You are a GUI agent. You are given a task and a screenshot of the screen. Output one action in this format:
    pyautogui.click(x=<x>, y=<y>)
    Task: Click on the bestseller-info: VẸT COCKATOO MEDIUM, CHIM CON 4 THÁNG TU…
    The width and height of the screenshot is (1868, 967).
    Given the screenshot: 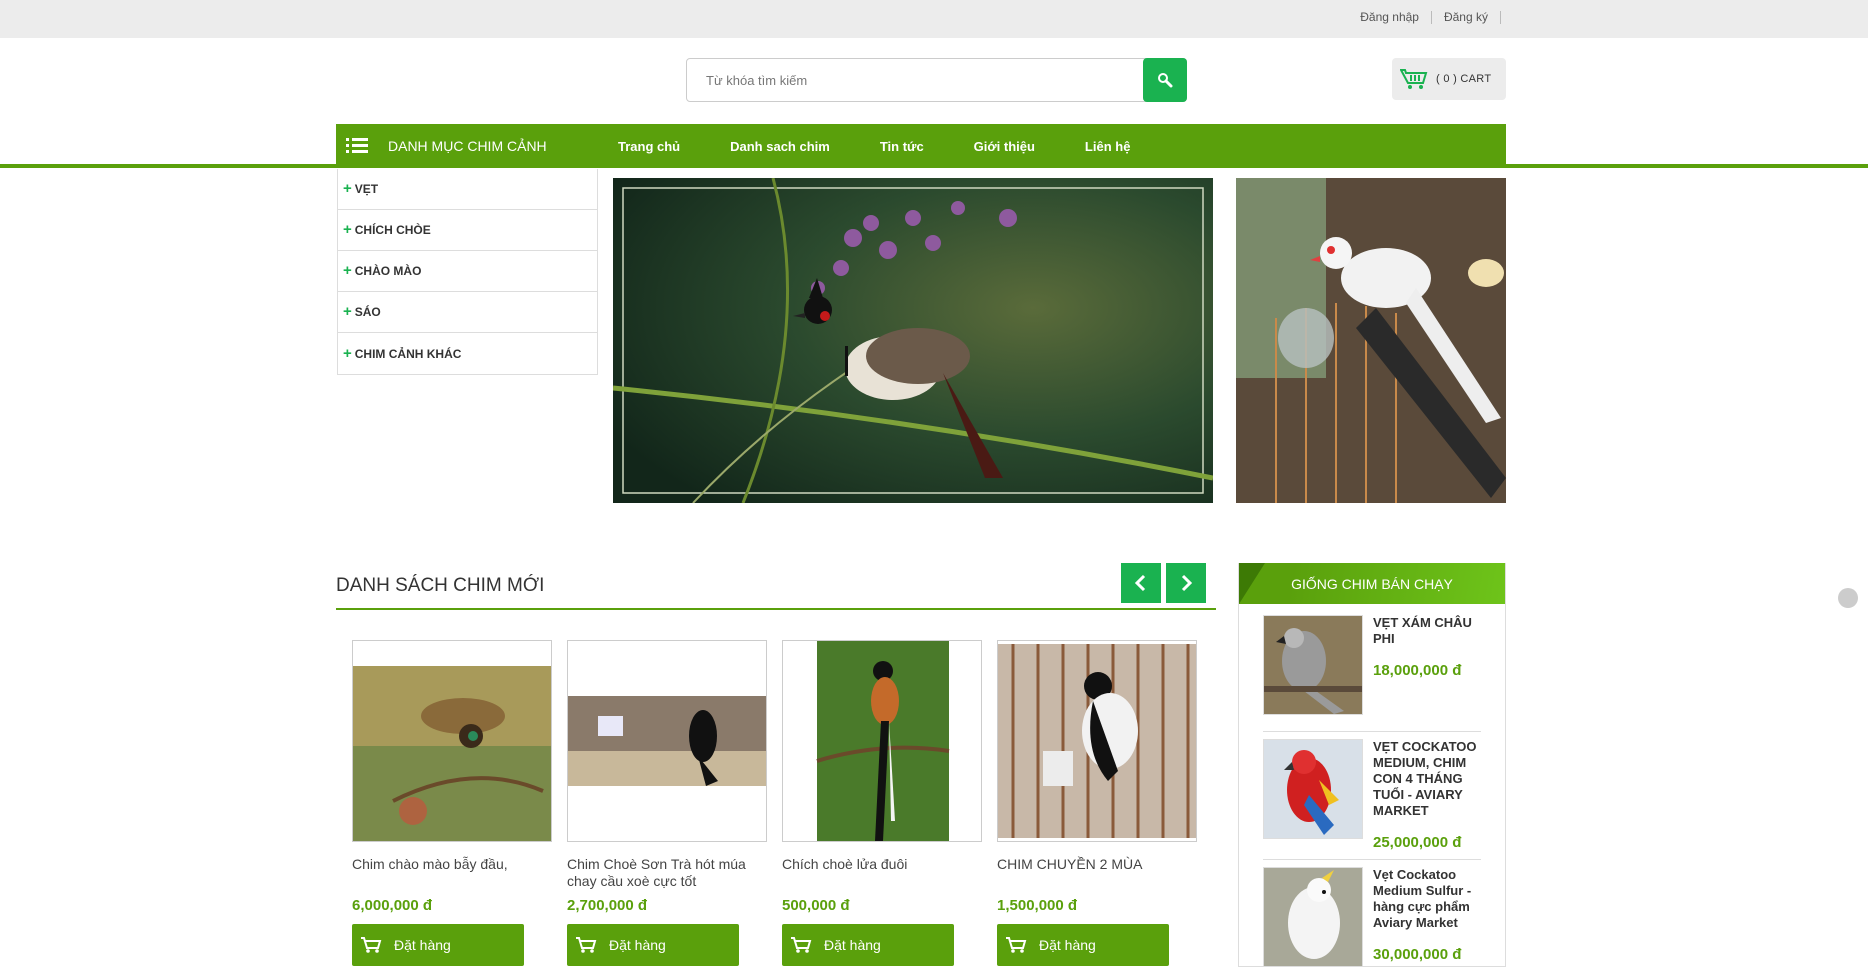 What is the action you would take?
    pyautogui.click(x=1427, y=795)
    